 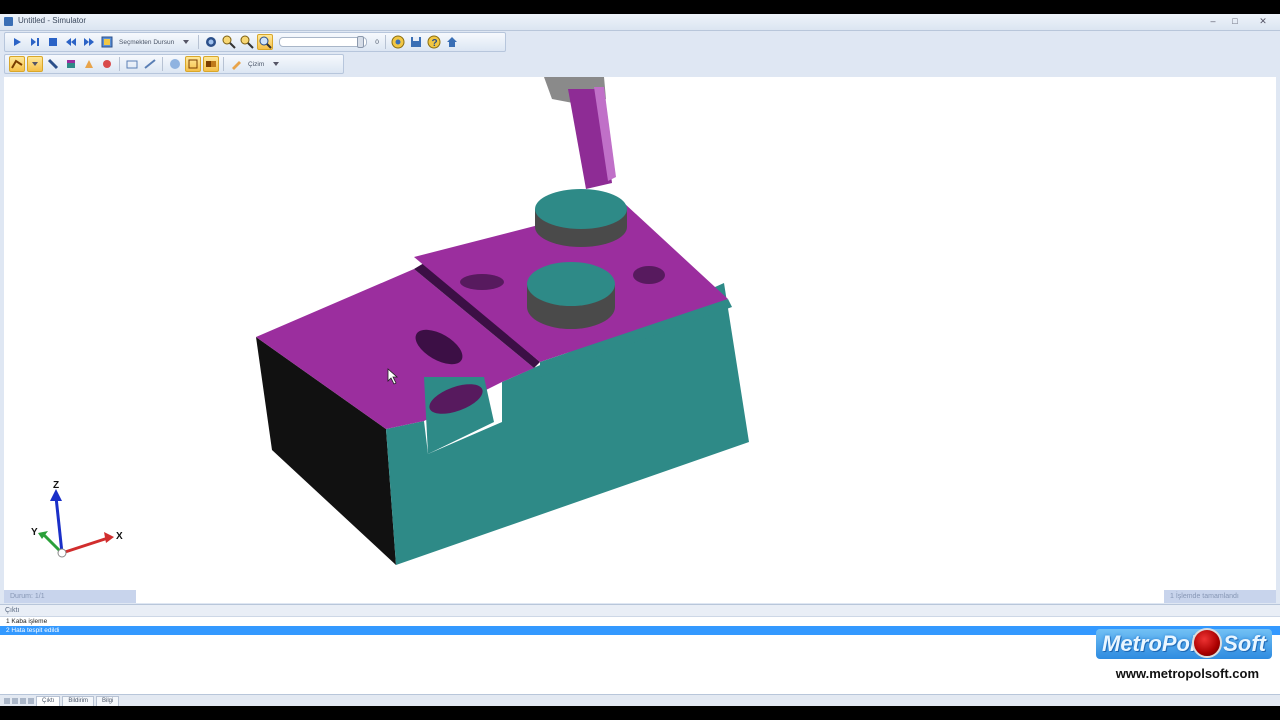 I want to click on process-combo: Seçmekten Dursun, so click(x=146, y=42).